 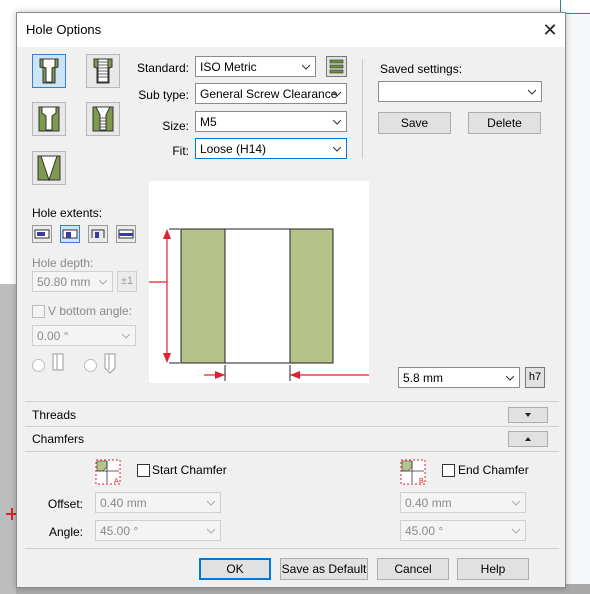 What do you see at coordinates (428, 503) in the screenshot?
I see `end-chamfer-offset-value: 0.40 mm` at bounding box center [428, 503].